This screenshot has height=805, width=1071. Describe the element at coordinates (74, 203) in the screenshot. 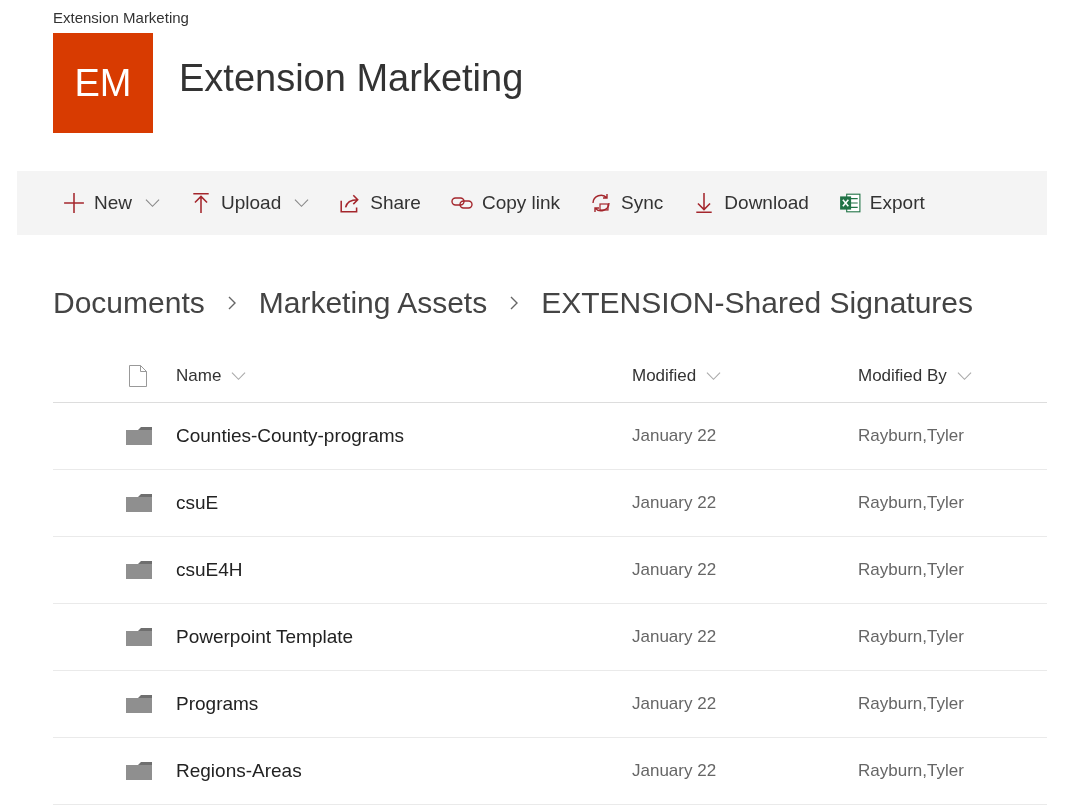

I see `plus-icon` at that location.